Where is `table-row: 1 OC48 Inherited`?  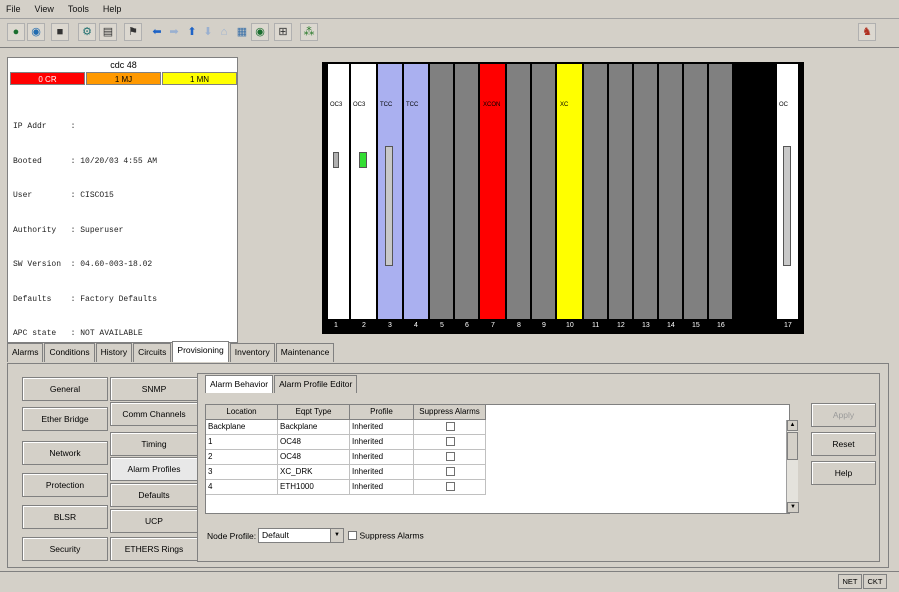 table-row: 1 OC48 Inherited is located at coordinates (346, 442).